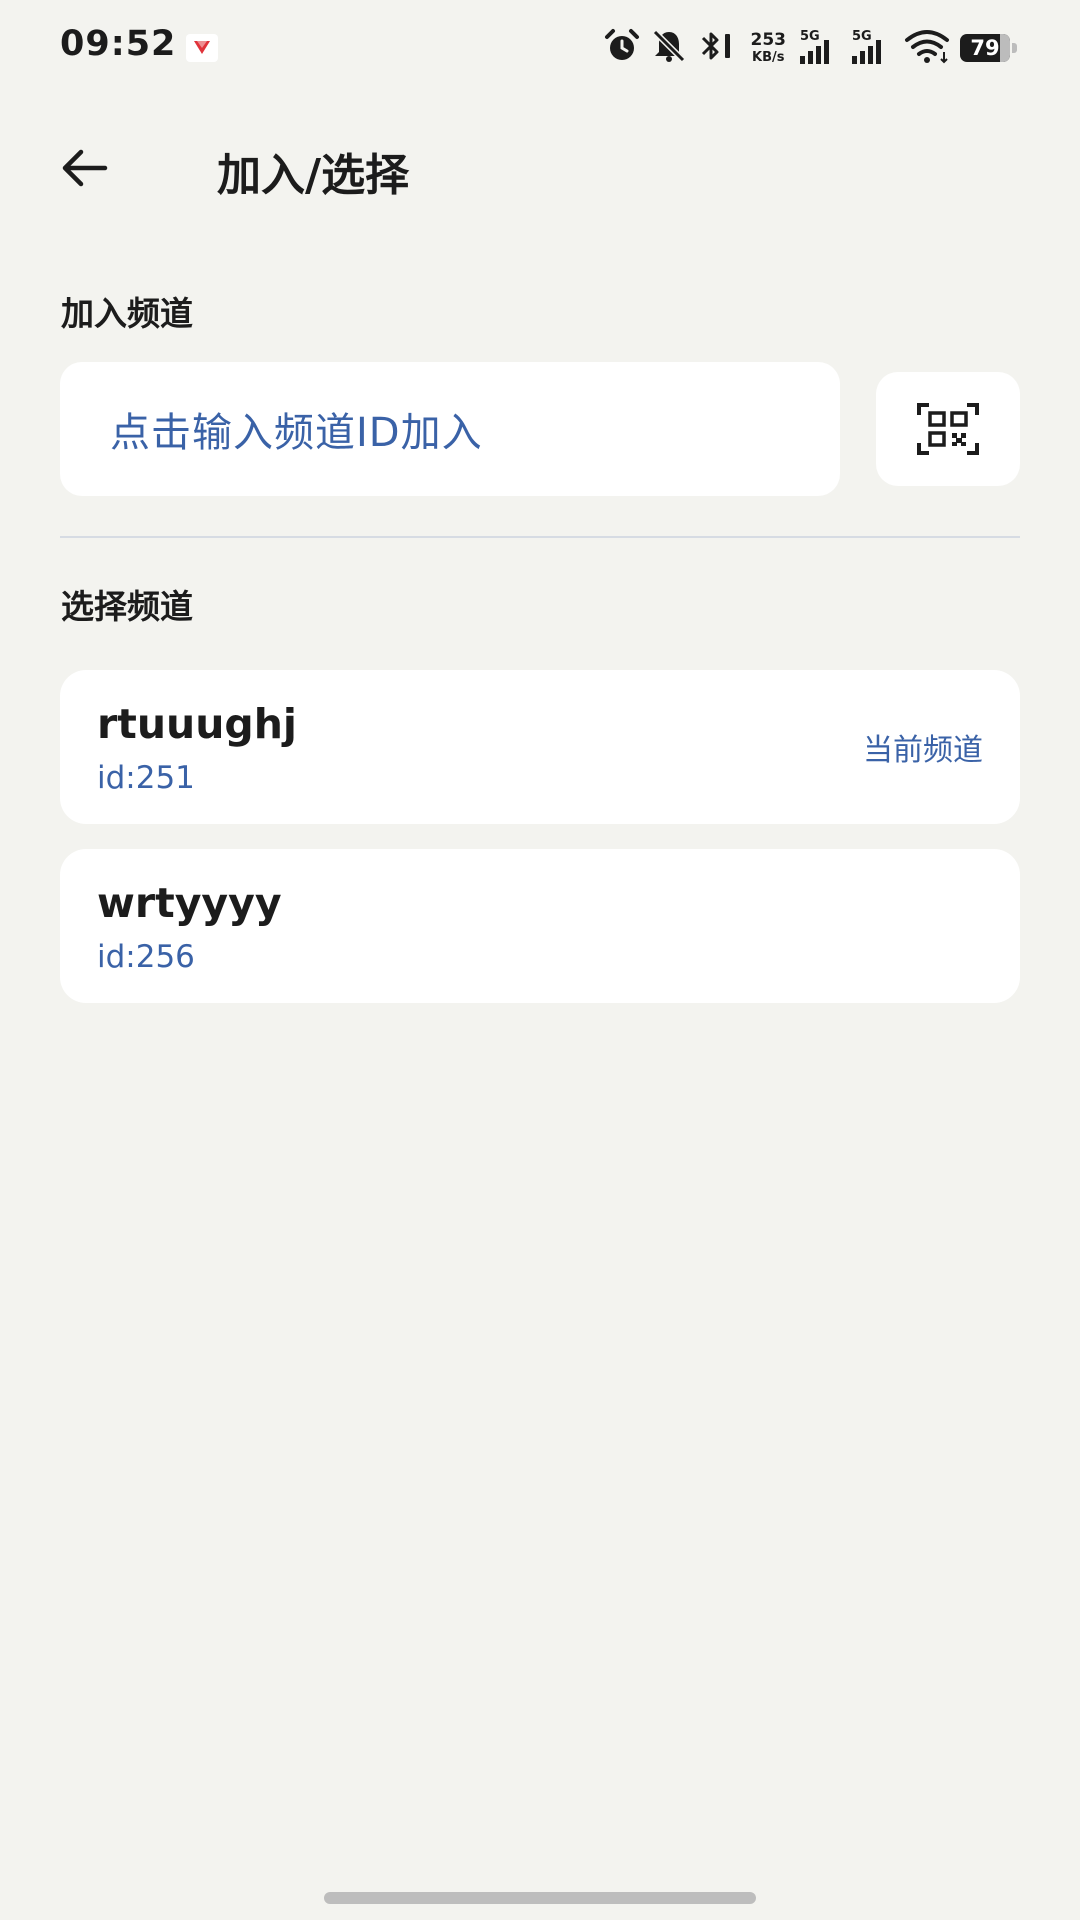  Describe the element at coordinates (540, 747) in the screenshot. I see `channel-list-item: rtuuughj id:251 当前频道` at that location.